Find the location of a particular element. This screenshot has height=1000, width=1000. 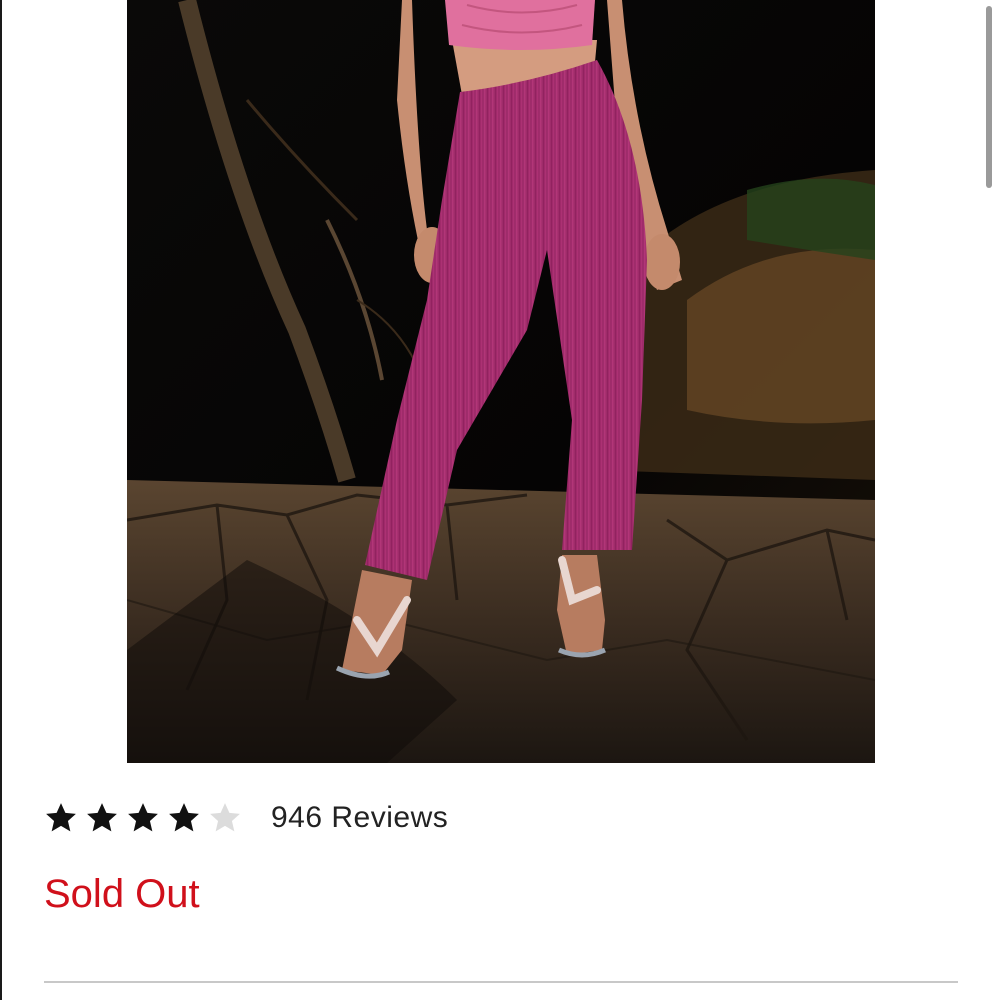

scrollbar-thumb is located at coordinates (989, 97).